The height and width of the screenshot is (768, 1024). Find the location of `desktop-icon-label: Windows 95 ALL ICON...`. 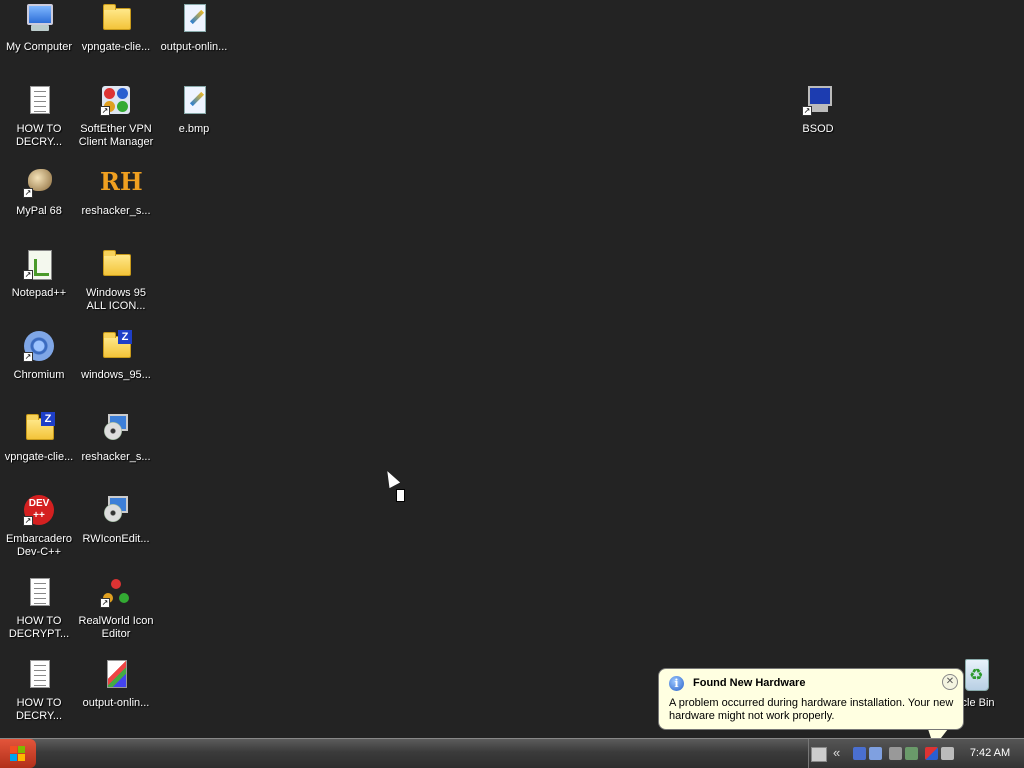

desktop-icon-label: Windows 95 ALL ICON... is located at coordinates (116, 299).